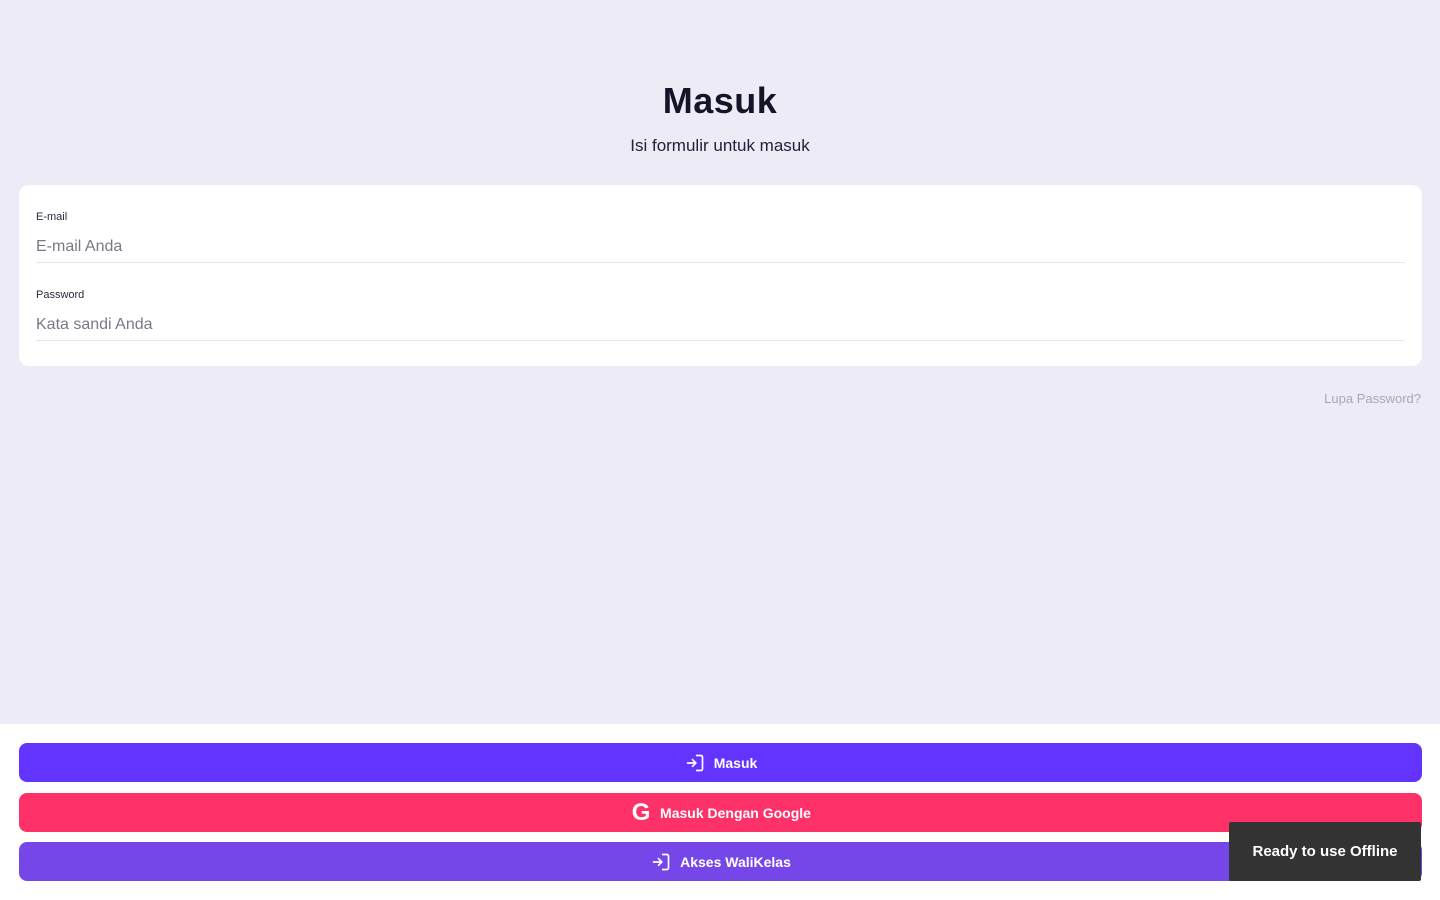 This screenshot has width=1440, height=900. I want to click on offline-ready-toast: Ready to use Offline, so click(1325, 851).